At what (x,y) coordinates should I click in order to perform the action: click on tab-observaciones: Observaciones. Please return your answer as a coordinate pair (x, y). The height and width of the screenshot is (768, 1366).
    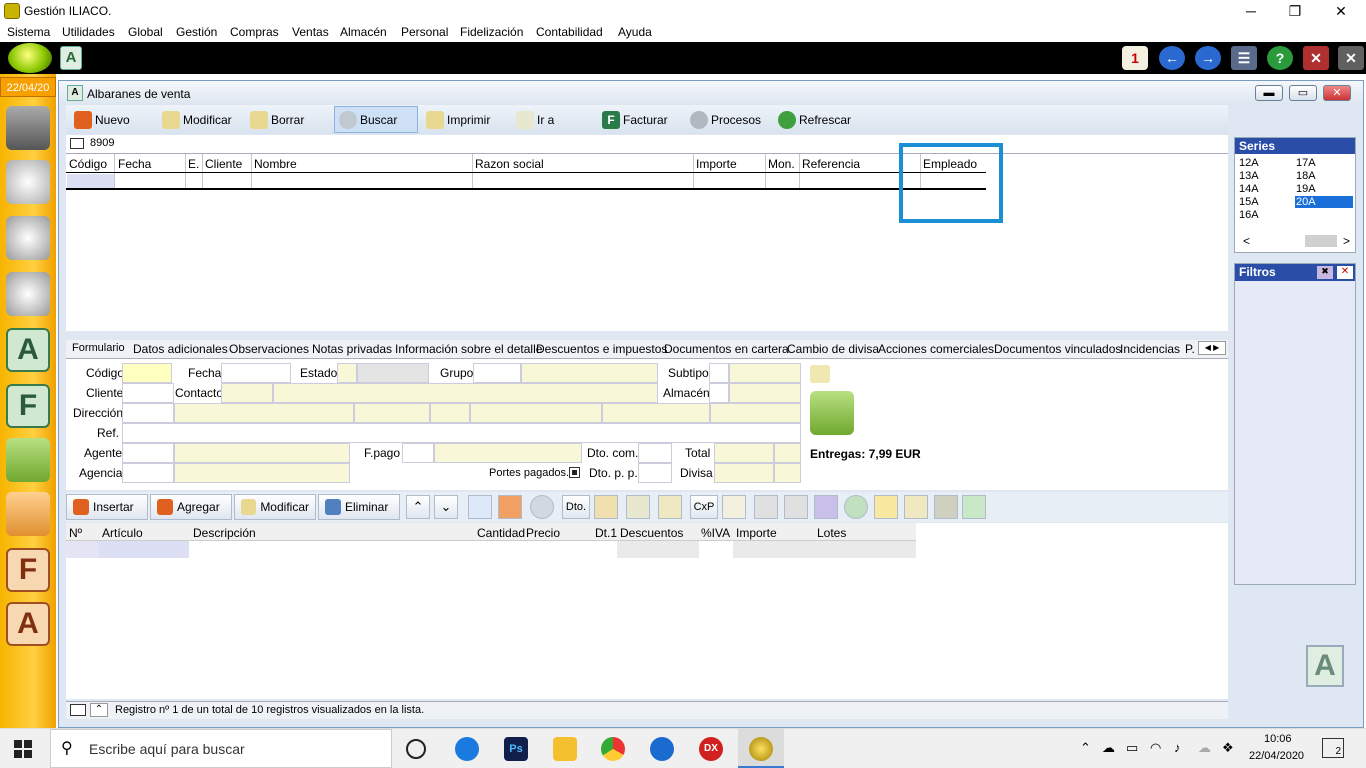
    Looking at the image, I should click on (269, 349).